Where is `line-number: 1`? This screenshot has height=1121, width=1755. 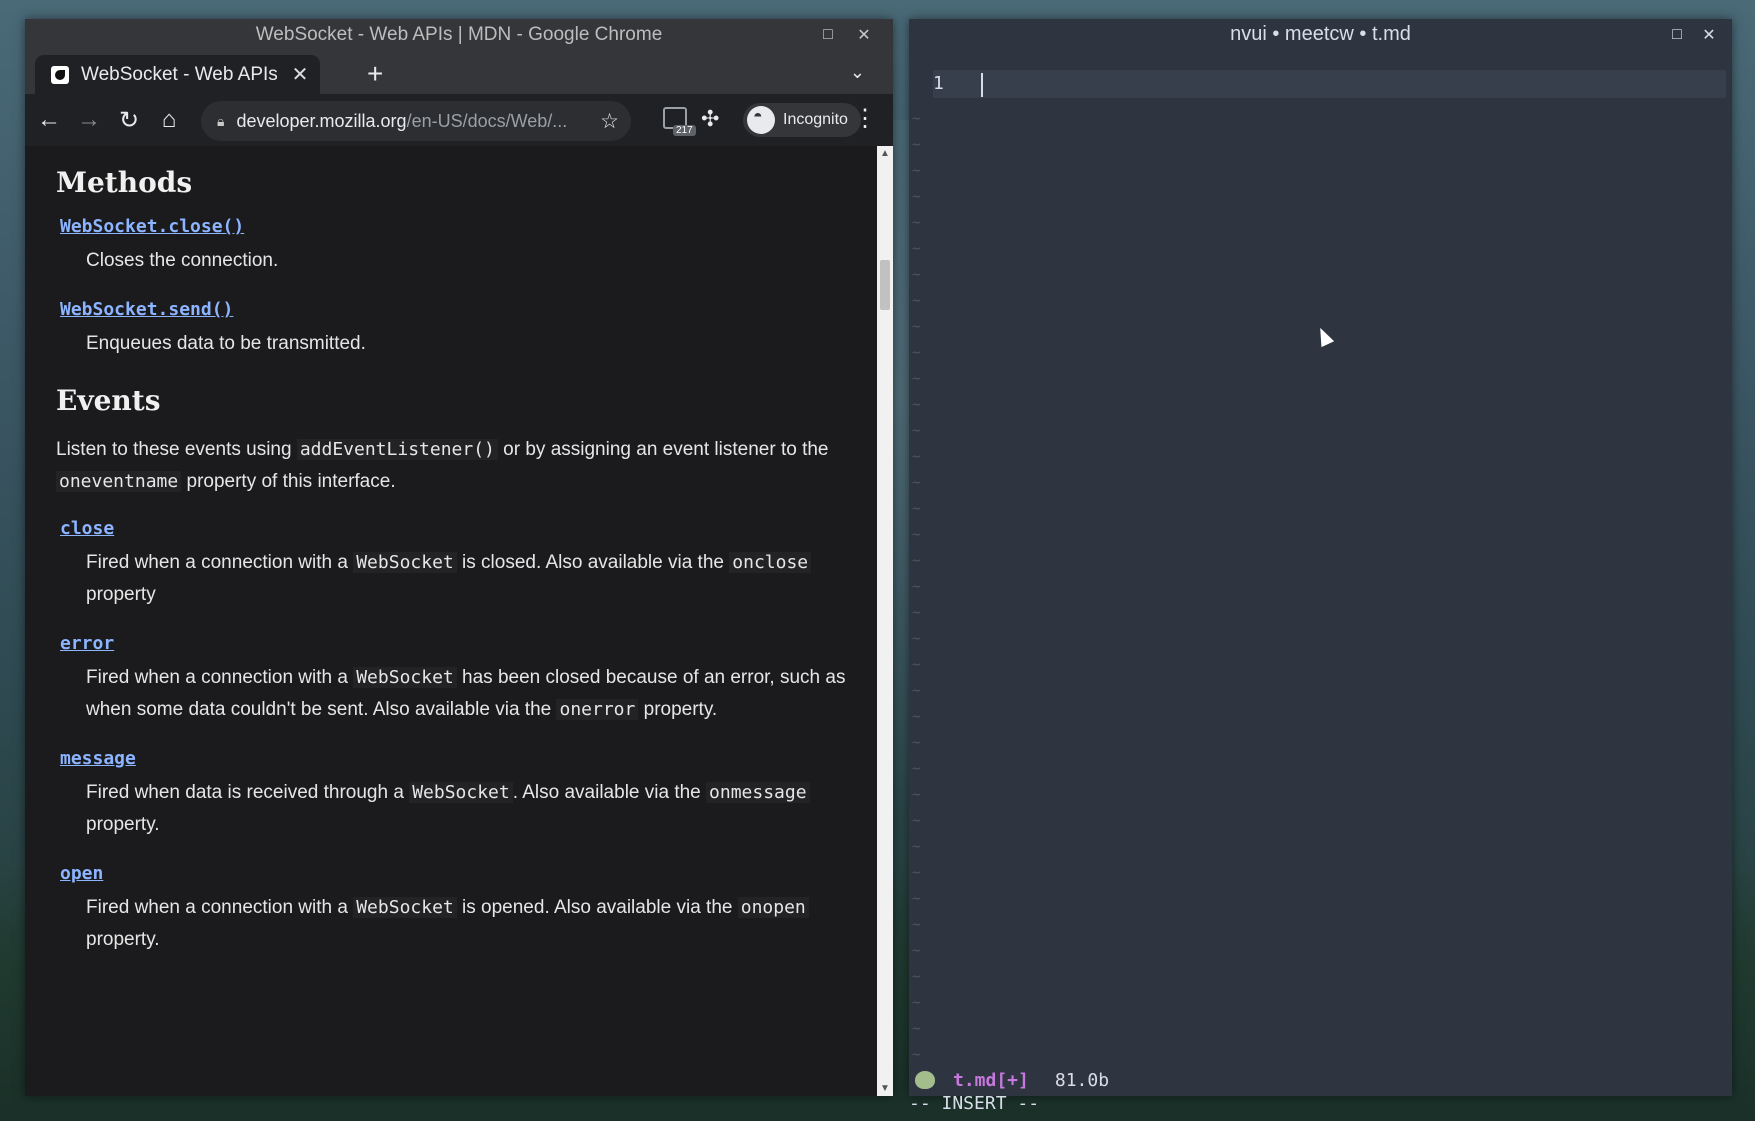 line-number: 1 is located at coordinates (938, 83).